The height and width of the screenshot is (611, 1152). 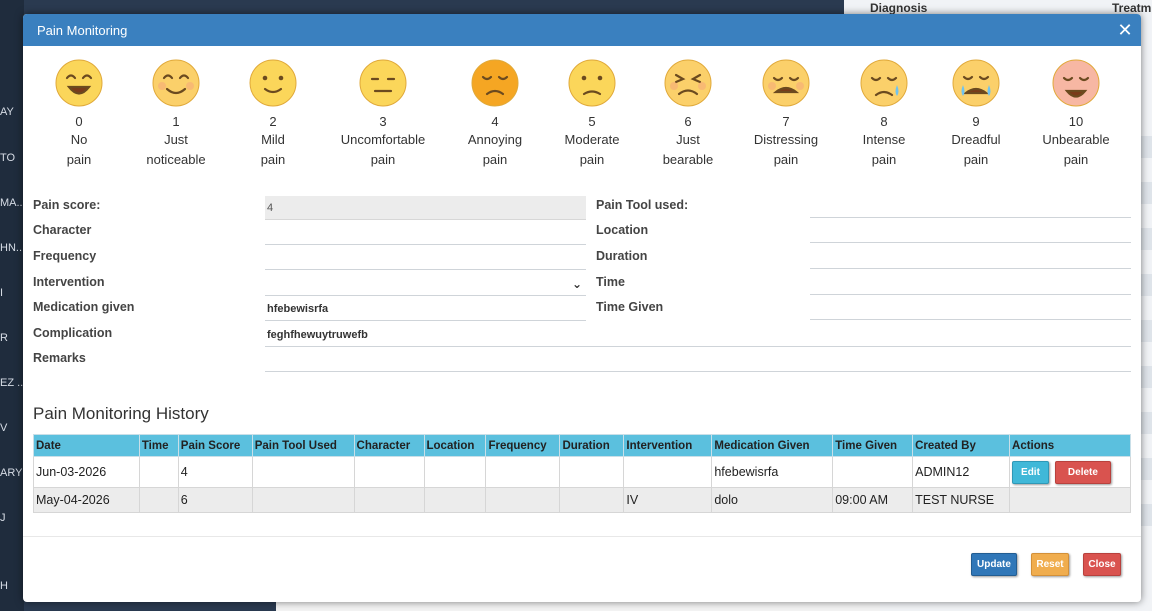 I want to click on pain-scale-score: 5, so click(x=592, y=121).